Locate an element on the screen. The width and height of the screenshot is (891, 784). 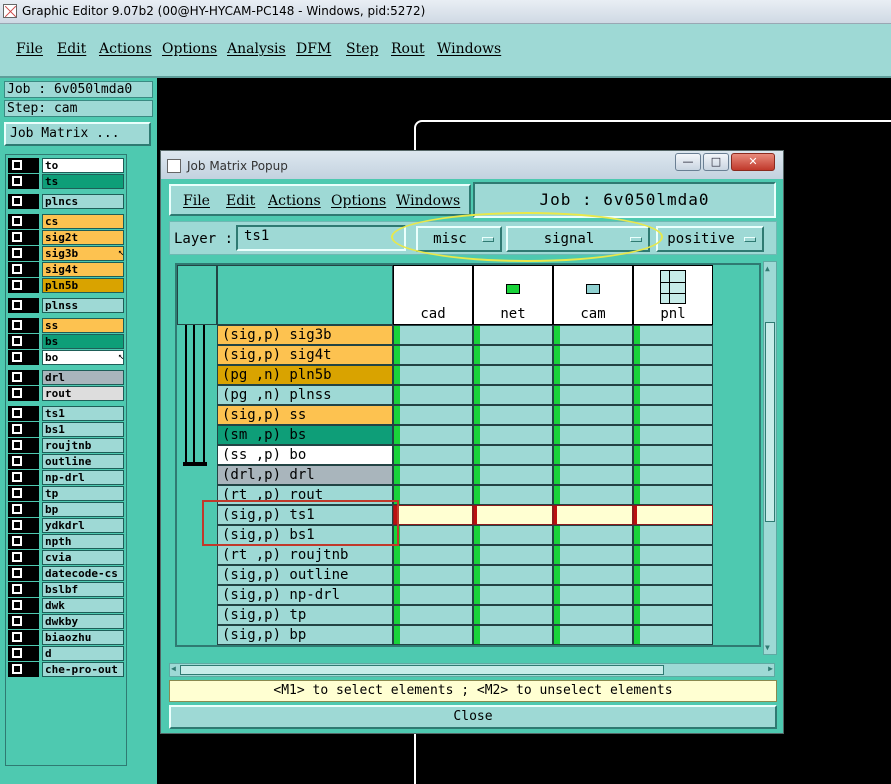
layer-item: np-drl is located at coordinates (67, 477).